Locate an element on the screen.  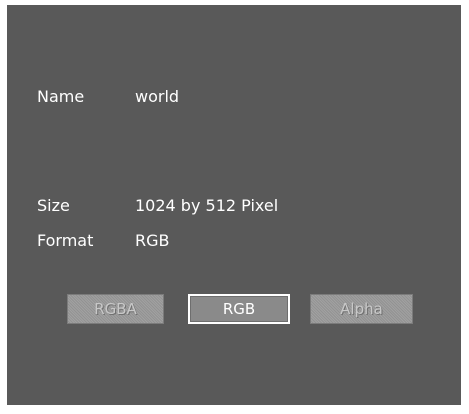
name-value: world is located at coordinates (157, 96).